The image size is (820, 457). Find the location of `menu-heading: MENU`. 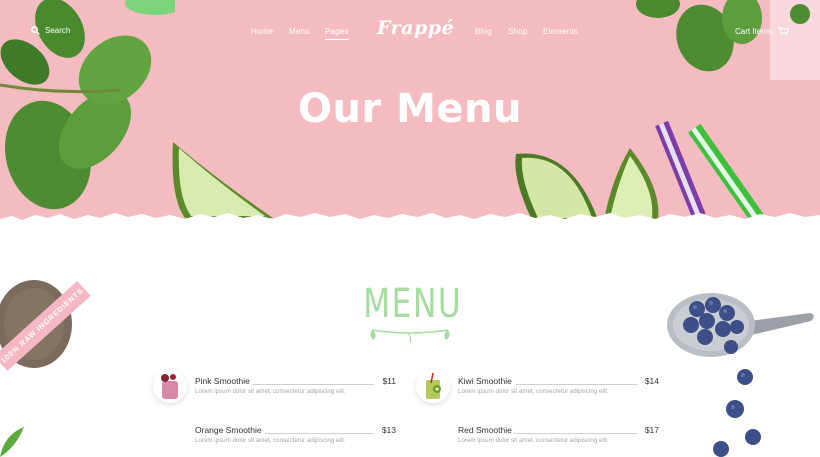

menu-heading: MENU is located at coordinates (413, 304).